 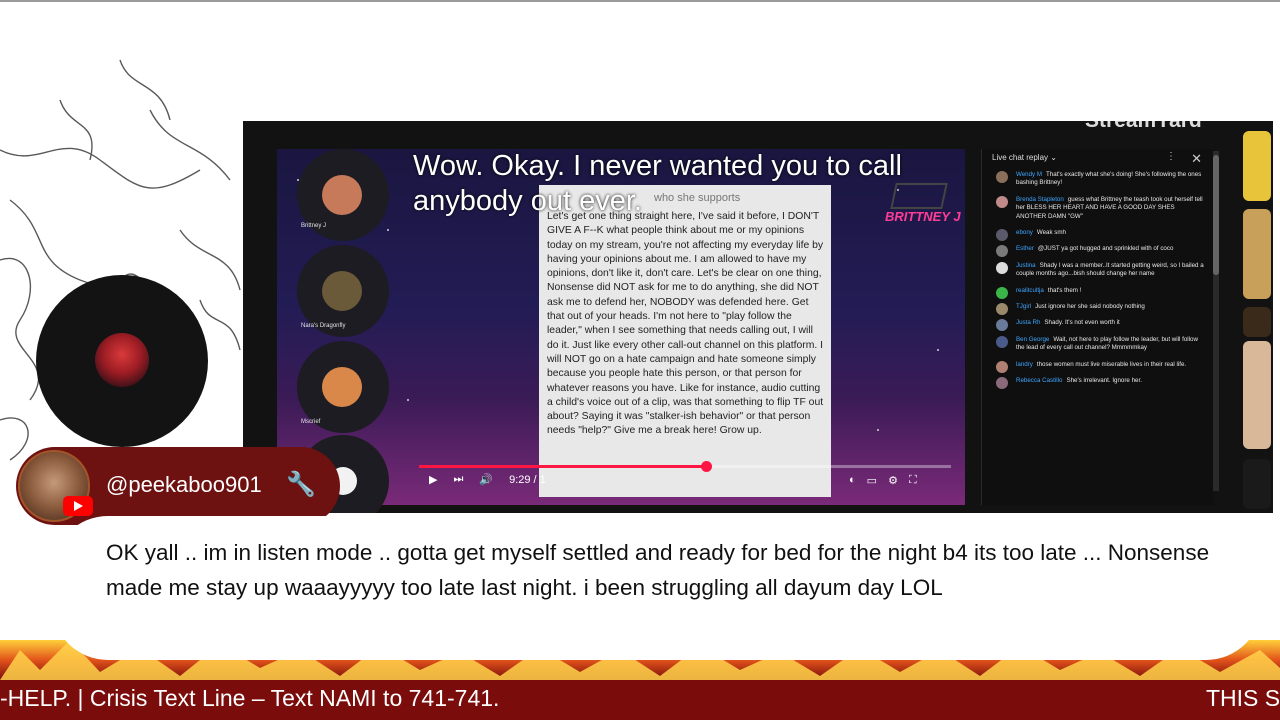 I want to click on settings-icon: ⚙, so click(x=893, y=480).